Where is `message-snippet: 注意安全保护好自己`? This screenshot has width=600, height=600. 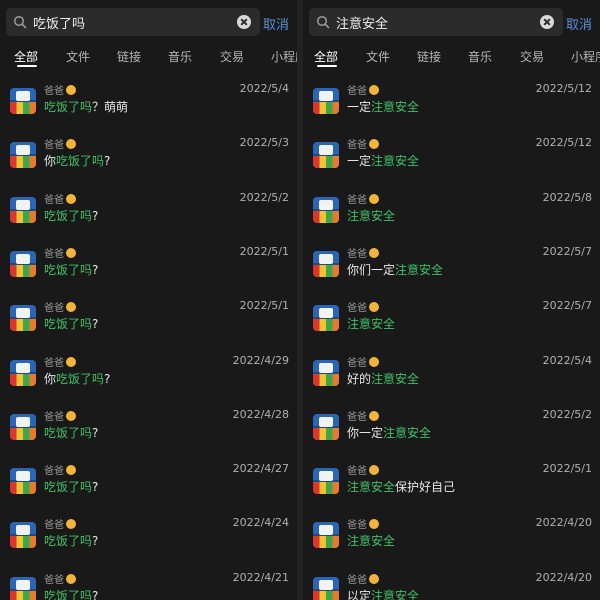 message-snippet: 注意安全保护好自己 is located at coordinates (401, 486).